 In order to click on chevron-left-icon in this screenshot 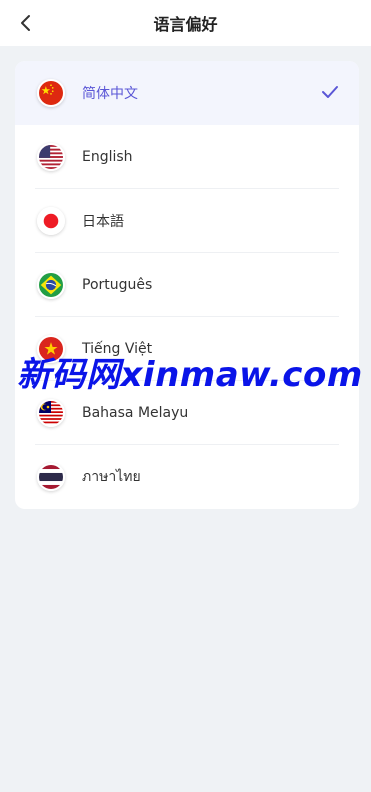, I will do `click(25, 23)`.